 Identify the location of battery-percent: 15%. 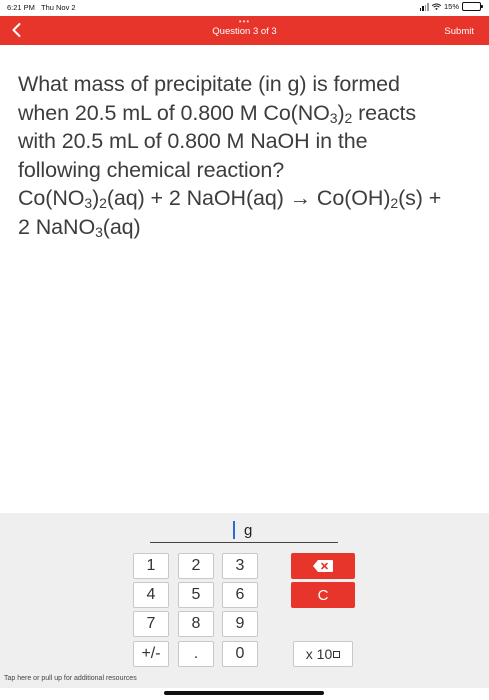
(451, 6).